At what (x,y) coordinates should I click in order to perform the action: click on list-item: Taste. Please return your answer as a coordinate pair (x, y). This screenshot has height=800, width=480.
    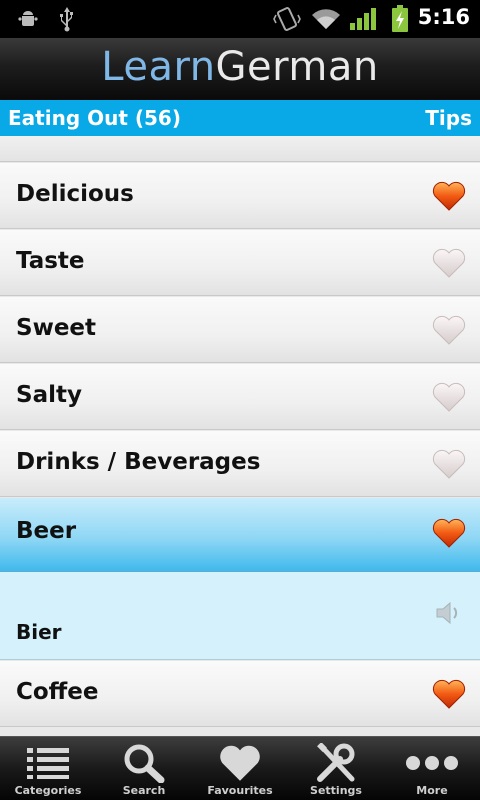
    Looking at the image, I should click on (240, 263).